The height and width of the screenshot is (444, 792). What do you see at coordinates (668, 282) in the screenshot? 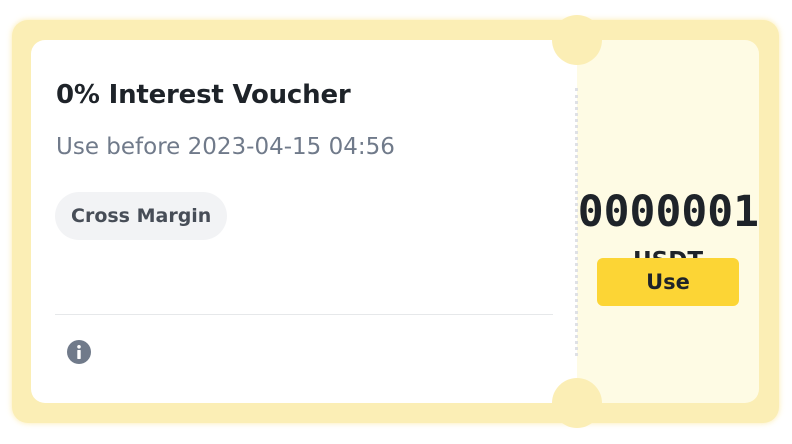
I see `use-button: Use` at bounding box center [668, 282].